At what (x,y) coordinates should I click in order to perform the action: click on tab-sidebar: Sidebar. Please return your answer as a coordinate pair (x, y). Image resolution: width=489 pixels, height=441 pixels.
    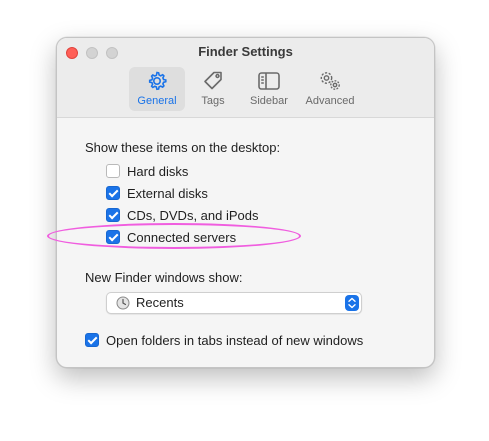
    Looking at the image, I should click on (269, 89).